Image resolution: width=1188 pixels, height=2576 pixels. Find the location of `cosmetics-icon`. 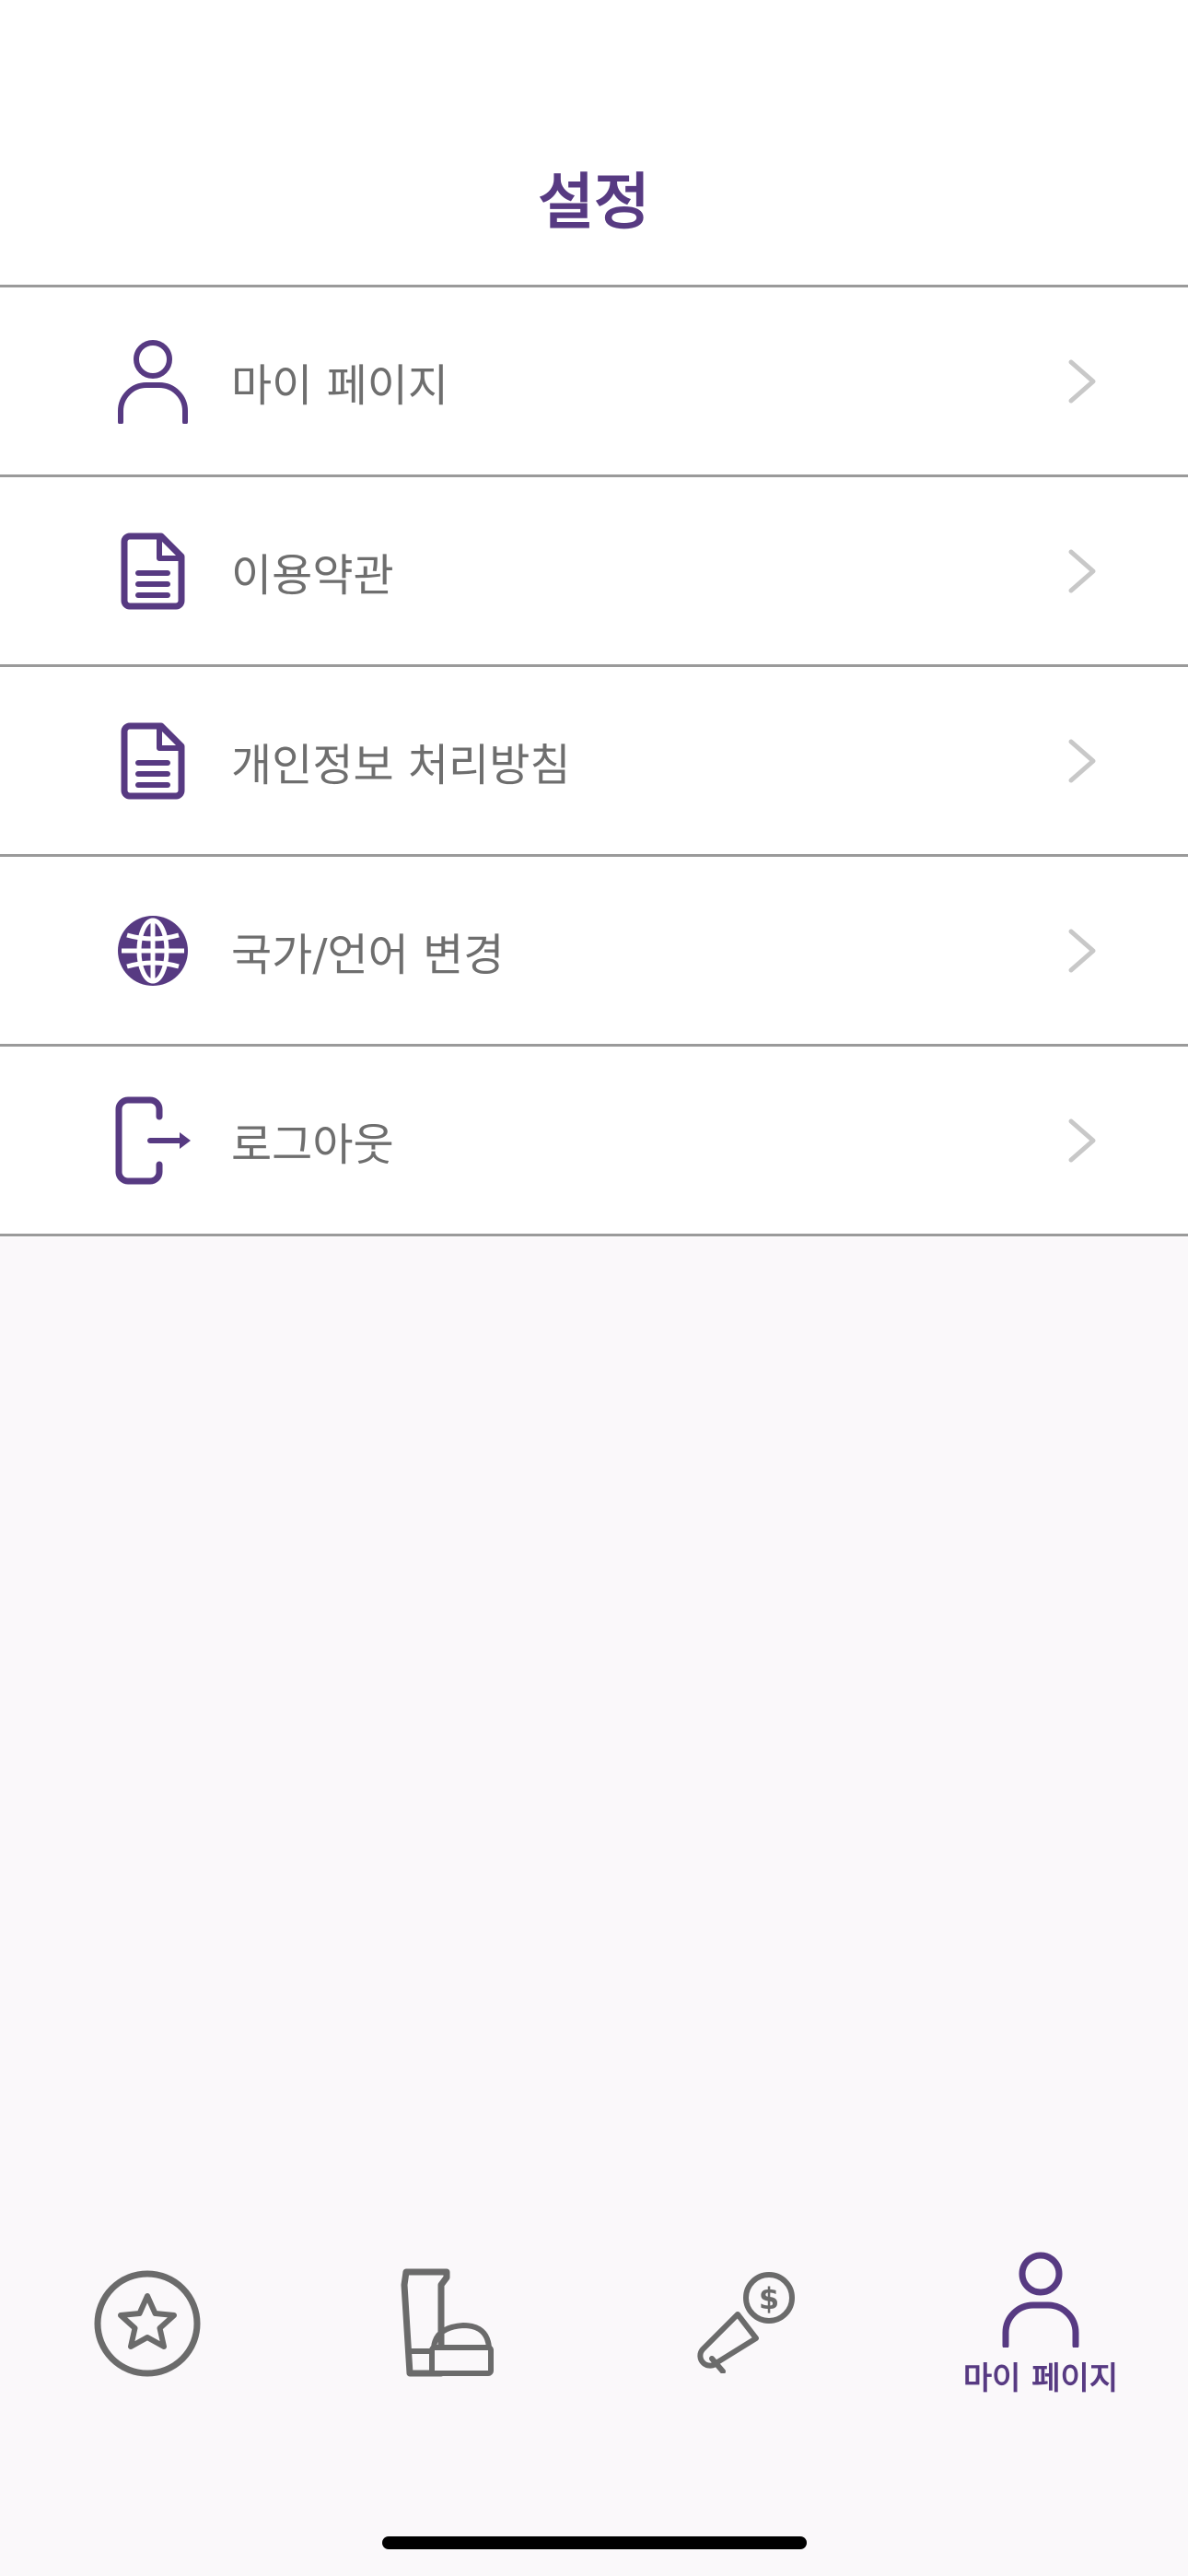

cosmetics-icon is located at coordinates (447, 2322).